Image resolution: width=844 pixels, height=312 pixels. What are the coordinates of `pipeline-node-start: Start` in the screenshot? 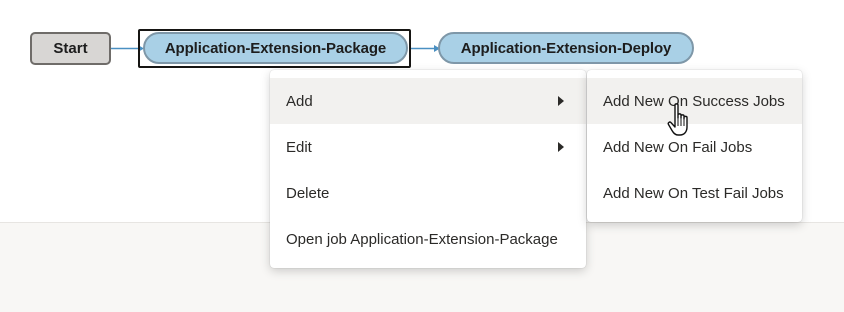 It's located at (70, 48).